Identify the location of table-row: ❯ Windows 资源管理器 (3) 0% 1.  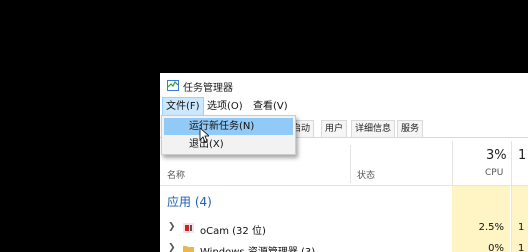
(344, 245).